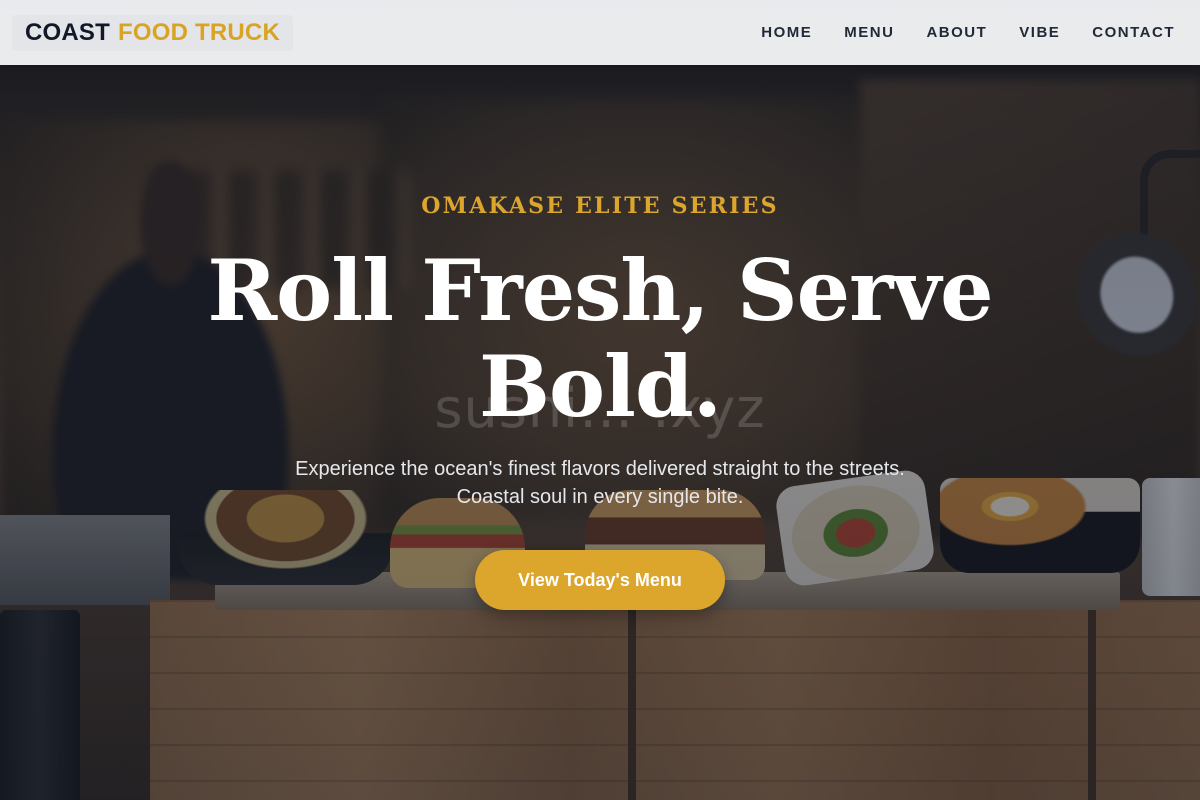 The height and width of the screenshot is (800, 1200). Describe the element at coordinates (869, 32) in the screenshot. I see `nav-item-menu: MENU` at that location.